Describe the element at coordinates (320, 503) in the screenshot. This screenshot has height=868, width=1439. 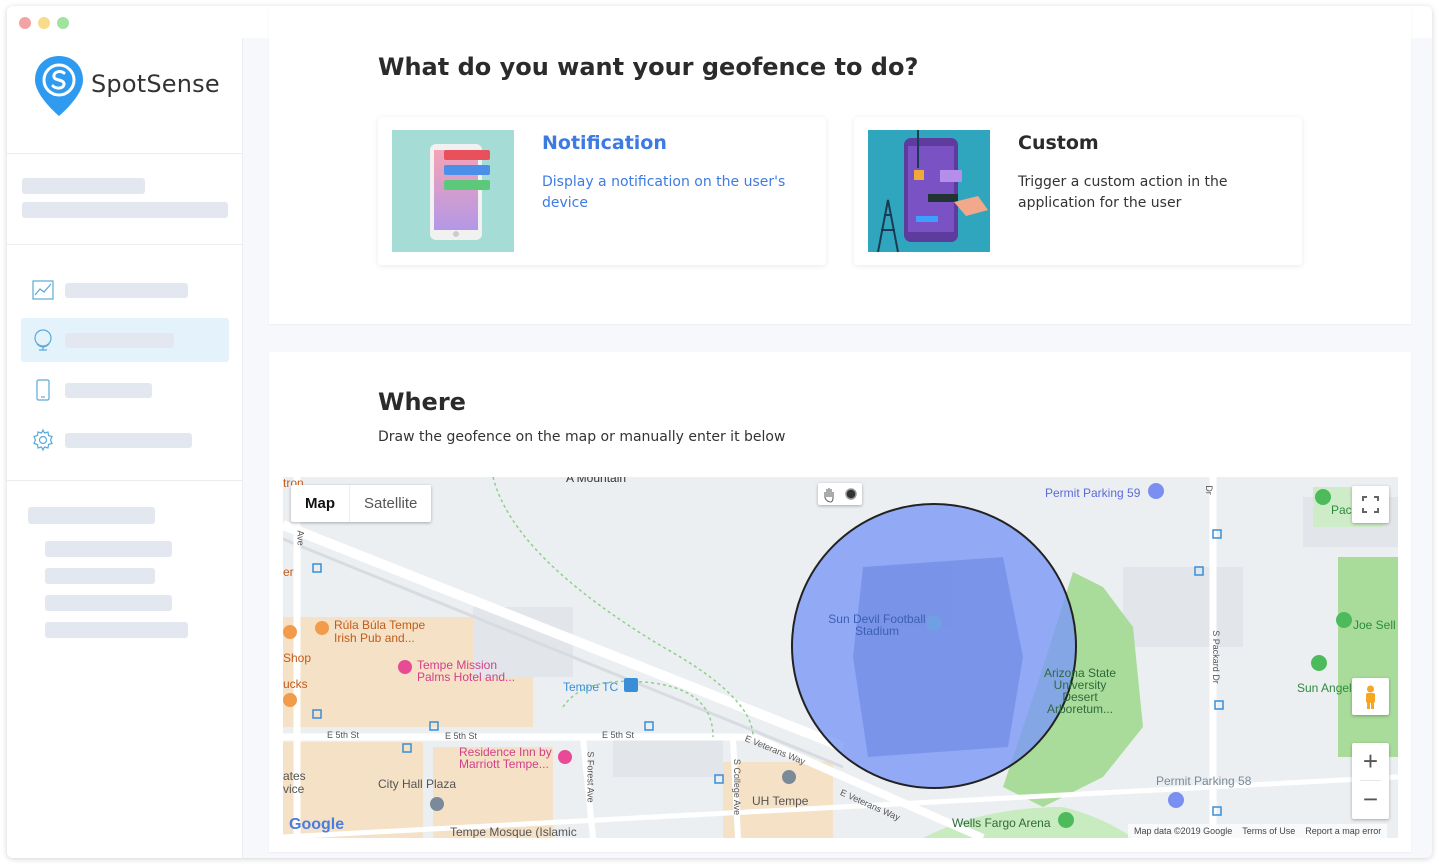
I see `map-tab-map: Map` at that location.